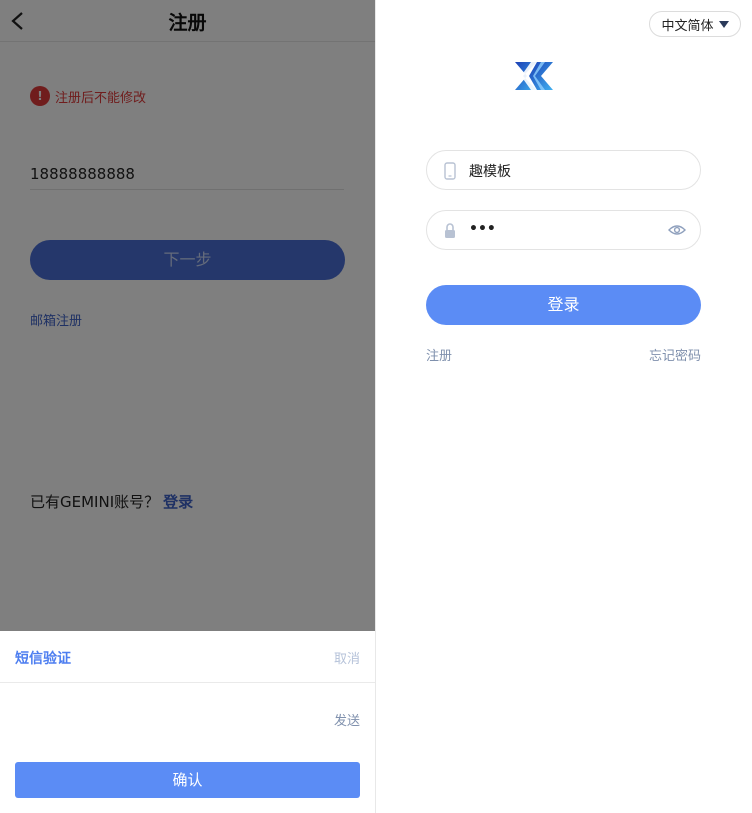 The width and height of the screenshot is (752, 813). What do you see at coordinates (450, 230) in the screenshot?
I see `lock-icon` at bounding box center [450, 230].